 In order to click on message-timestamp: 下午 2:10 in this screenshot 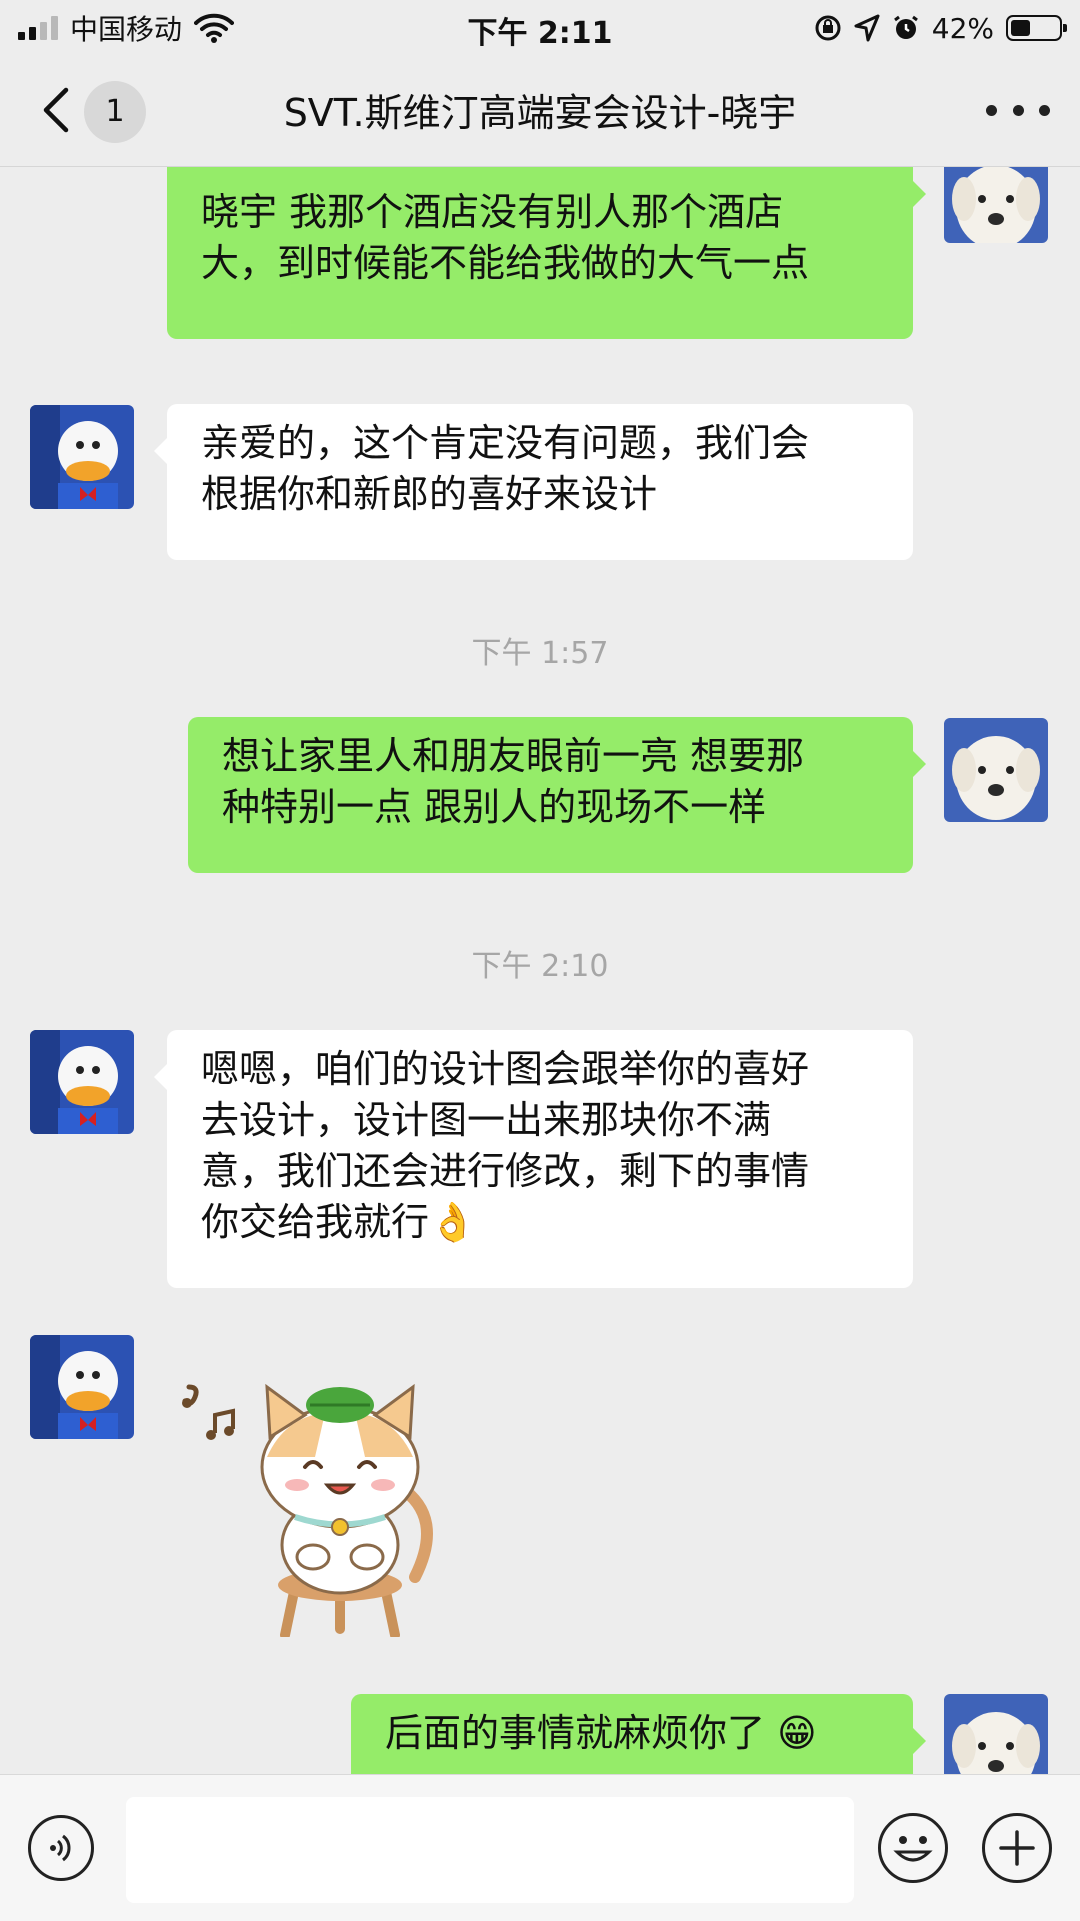, I will do `click(540, 966)`.